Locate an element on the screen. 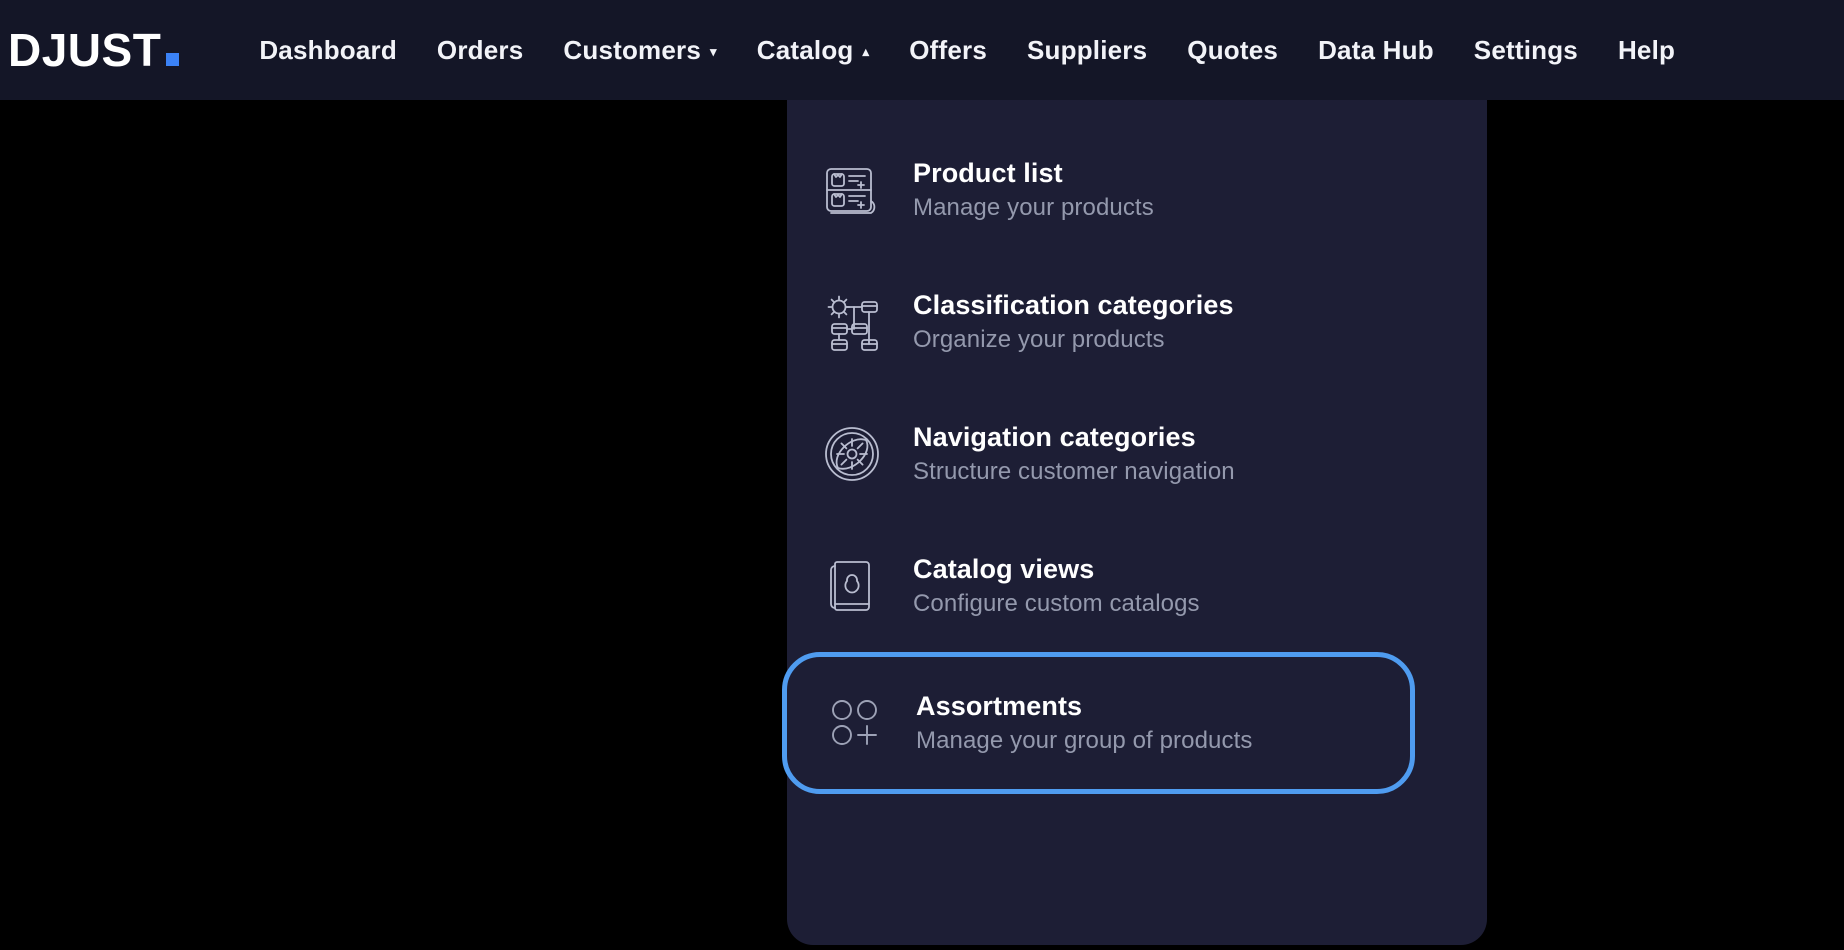  nav-item-label: Data Hub is located at coordinates (1376, 50).